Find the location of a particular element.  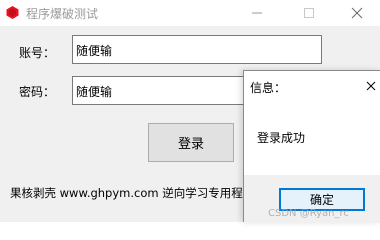

watermark: CSDN @Ryan_rc is located at coordinates (308, 213).